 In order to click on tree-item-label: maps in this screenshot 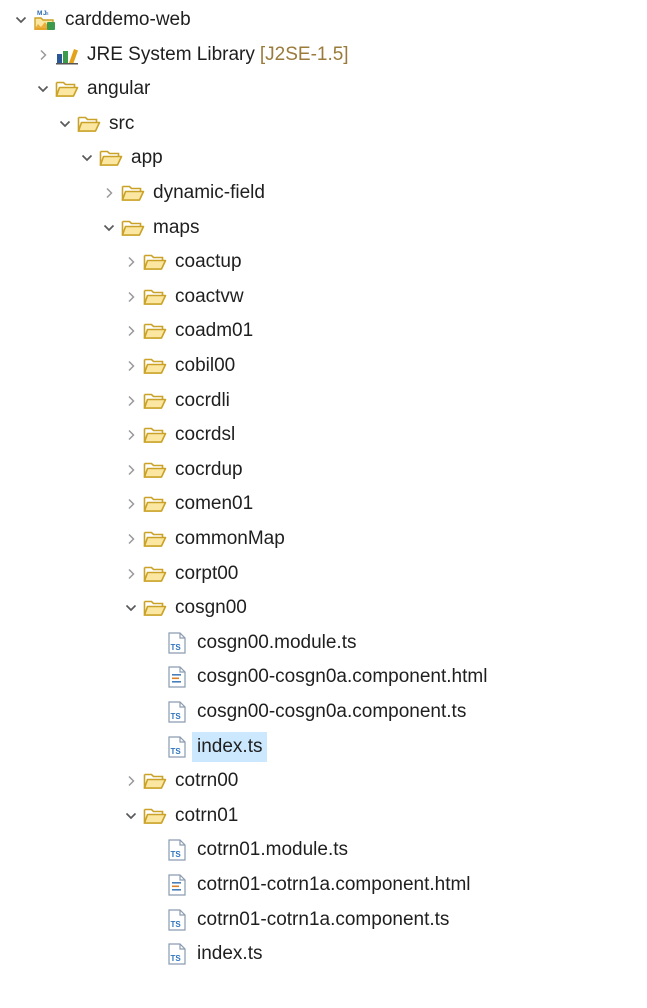, I will do `click(176, 227)`.